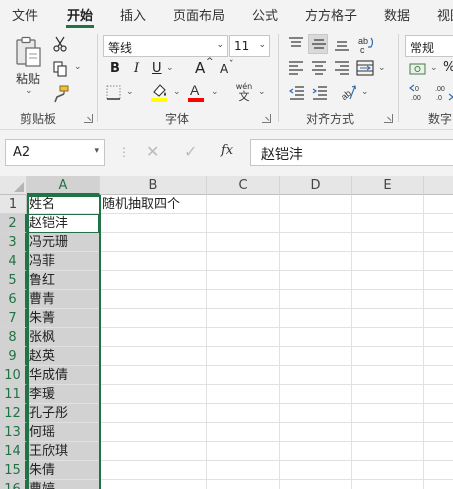 The image size is (453, 489). I want to click on border-icon, so click(113, 92).